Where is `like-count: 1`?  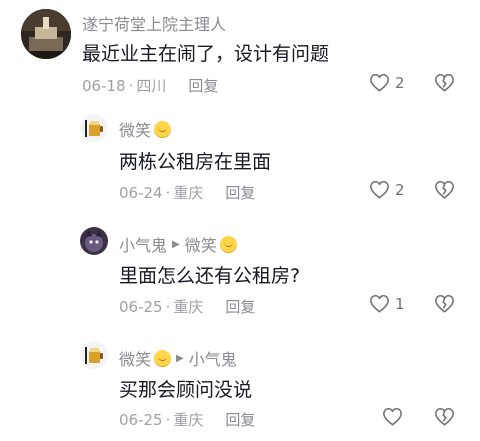 like-count: 1 is located at coordinates (400, 303).